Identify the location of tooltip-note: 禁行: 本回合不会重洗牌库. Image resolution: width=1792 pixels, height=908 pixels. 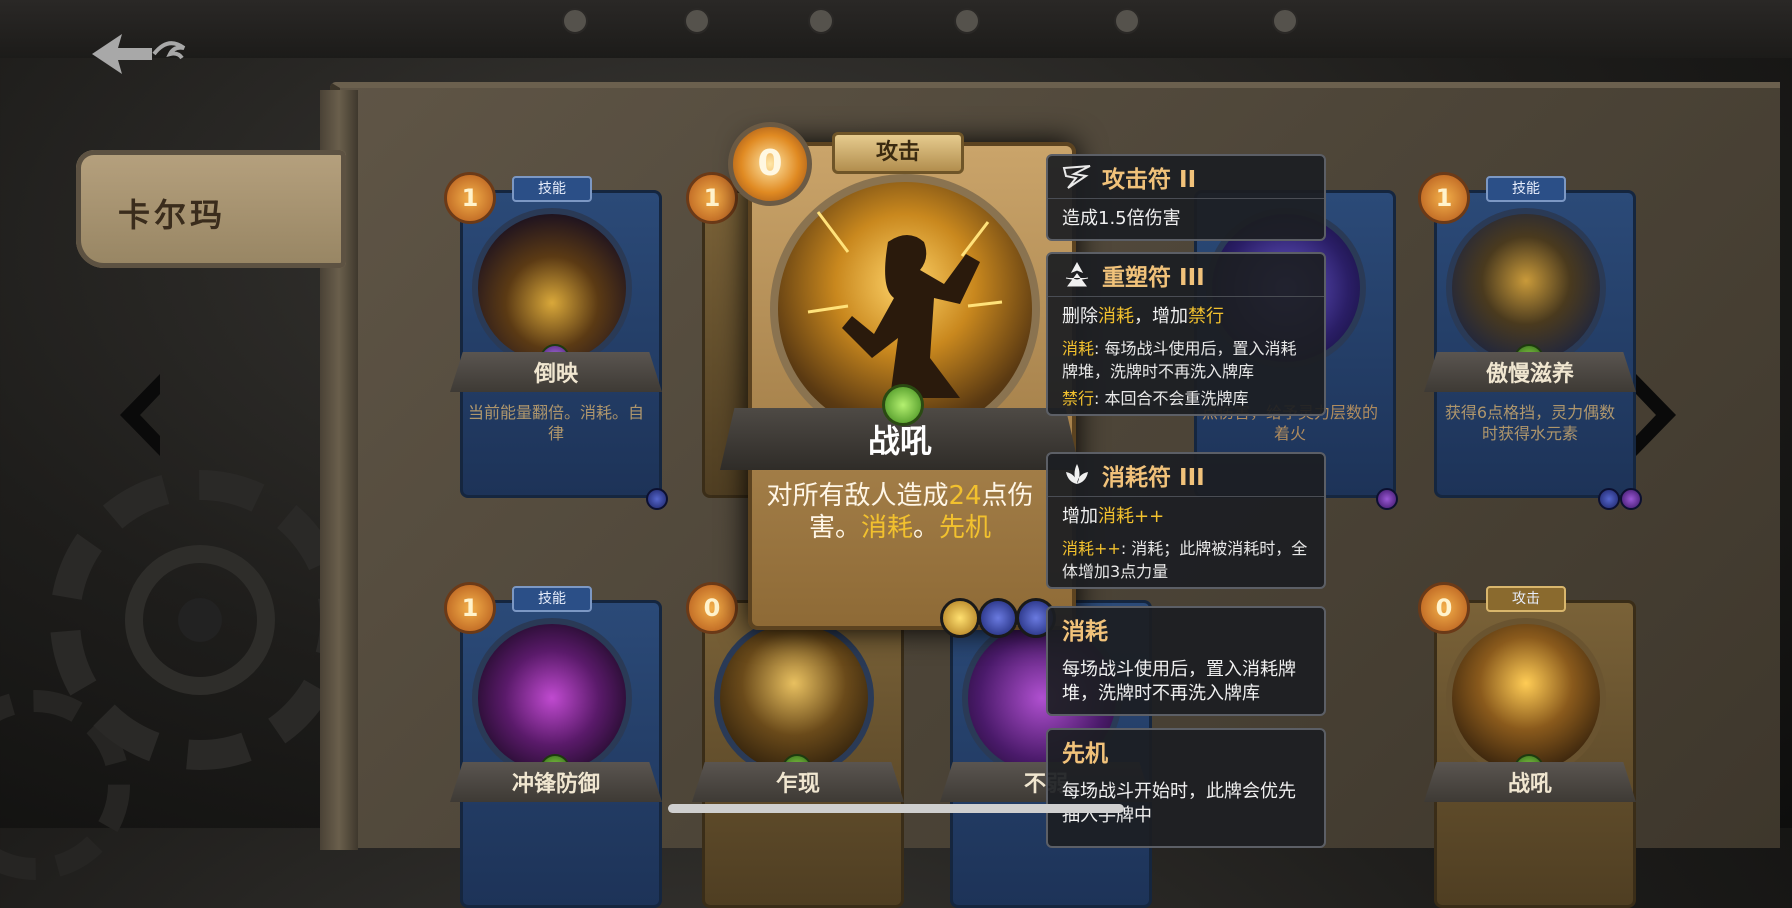
(1186, 400).